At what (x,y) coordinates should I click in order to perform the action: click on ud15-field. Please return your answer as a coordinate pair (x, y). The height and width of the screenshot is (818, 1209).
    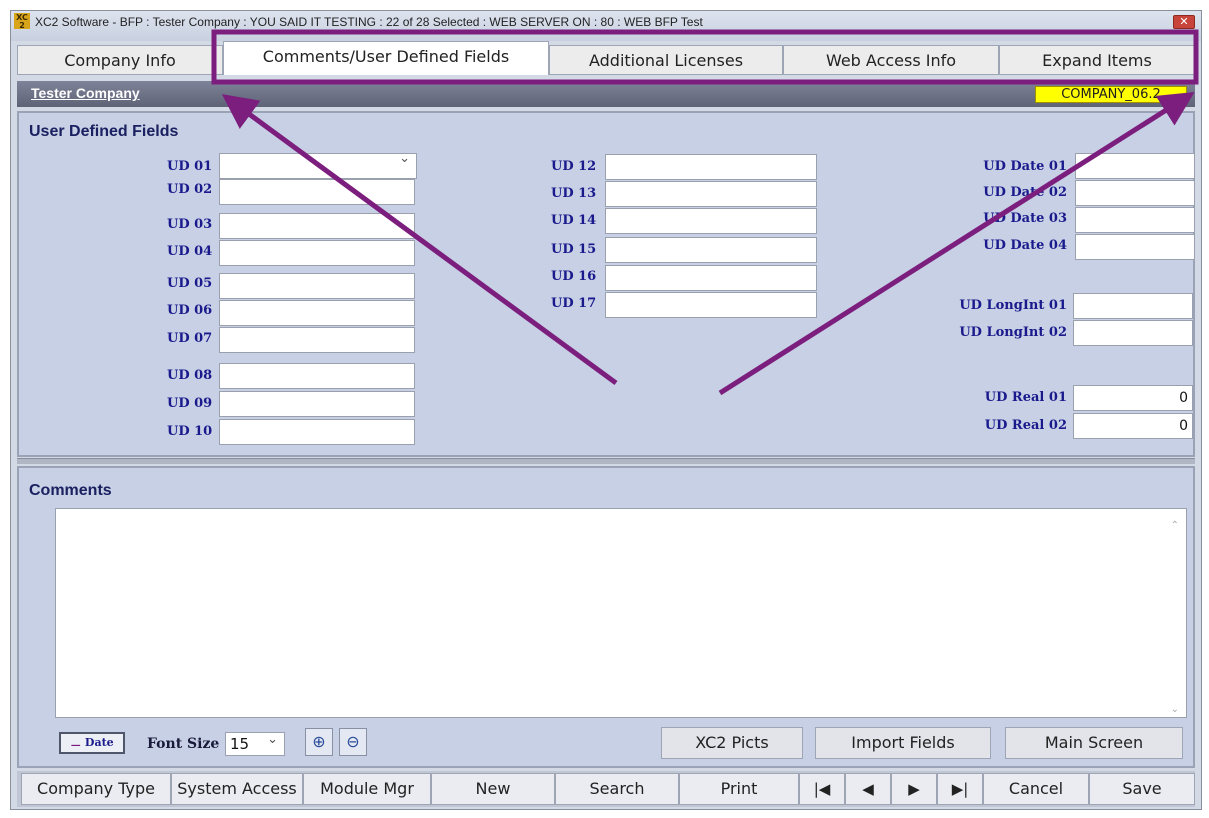
    Looking at the image, I should click on (711, 250).